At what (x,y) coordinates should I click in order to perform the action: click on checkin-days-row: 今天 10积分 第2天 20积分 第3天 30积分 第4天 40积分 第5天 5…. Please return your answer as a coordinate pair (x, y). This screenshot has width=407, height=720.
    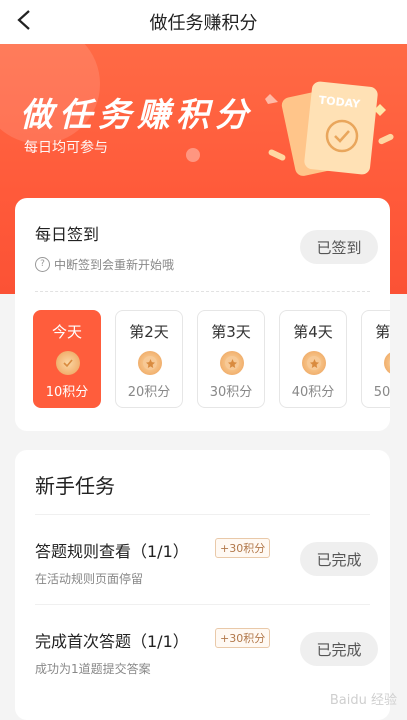
    Looking at the image, I should click on (211, 360).